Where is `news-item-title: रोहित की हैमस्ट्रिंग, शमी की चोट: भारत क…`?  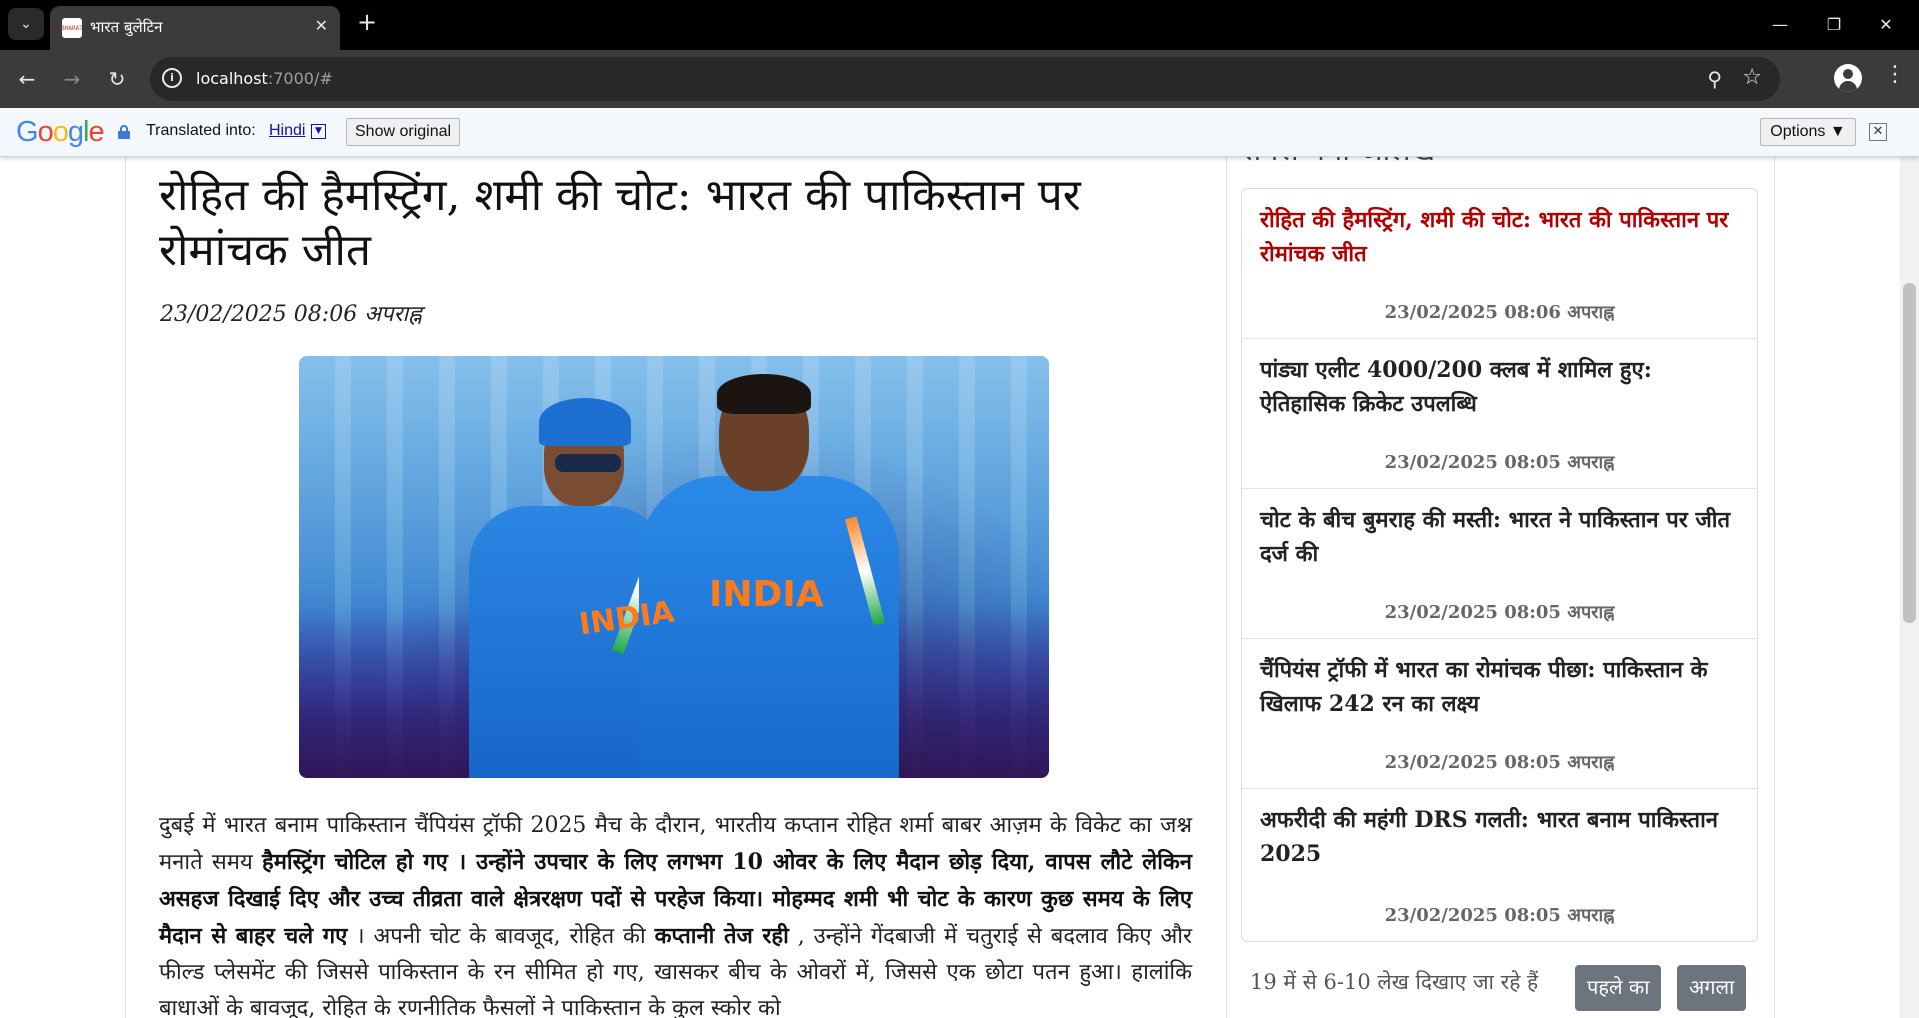 news-item-title: रोहित की हैमस्ट्रिंग, शमी की चोट: भारत क… is located at coordinates (1499, 237).